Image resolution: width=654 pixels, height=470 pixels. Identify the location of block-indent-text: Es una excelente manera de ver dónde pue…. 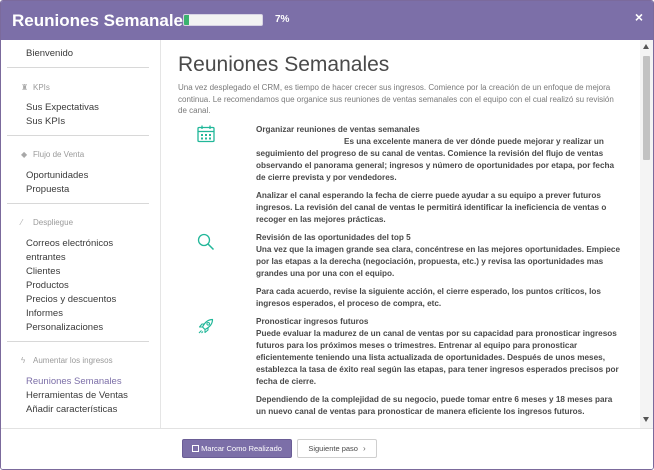
(474, 141).